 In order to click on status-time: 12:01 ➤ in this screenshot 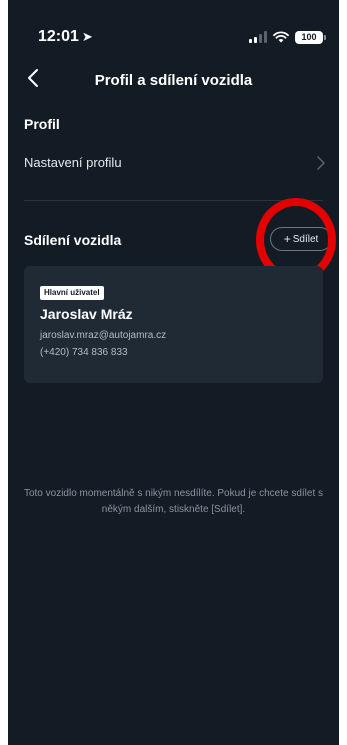, I will do `click(65, 37)`.